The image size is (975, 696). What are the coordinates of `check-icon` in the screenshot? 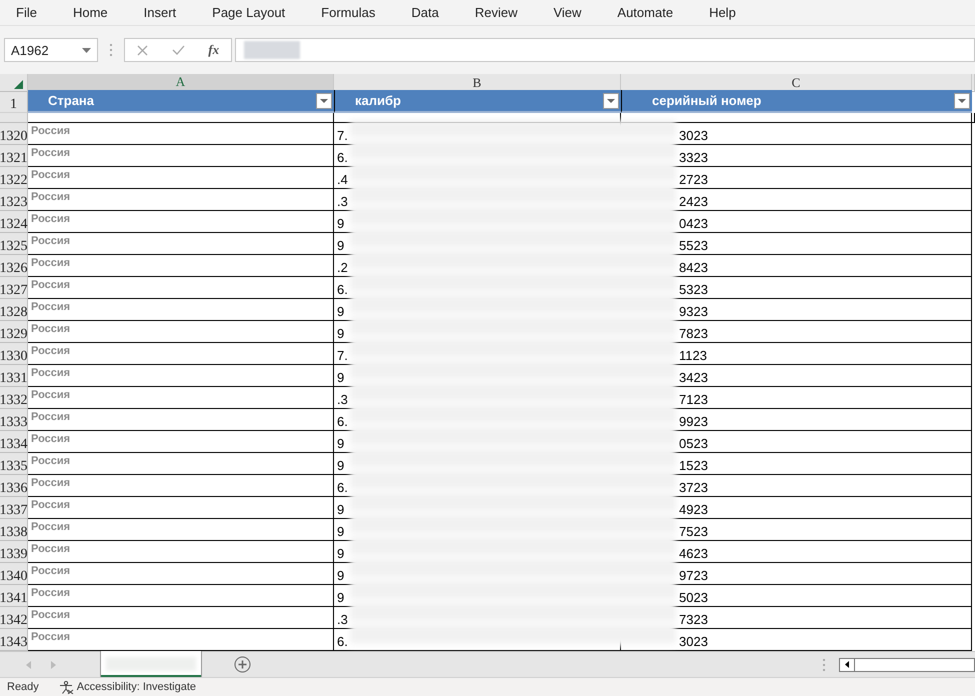 It's located at (178, 50).